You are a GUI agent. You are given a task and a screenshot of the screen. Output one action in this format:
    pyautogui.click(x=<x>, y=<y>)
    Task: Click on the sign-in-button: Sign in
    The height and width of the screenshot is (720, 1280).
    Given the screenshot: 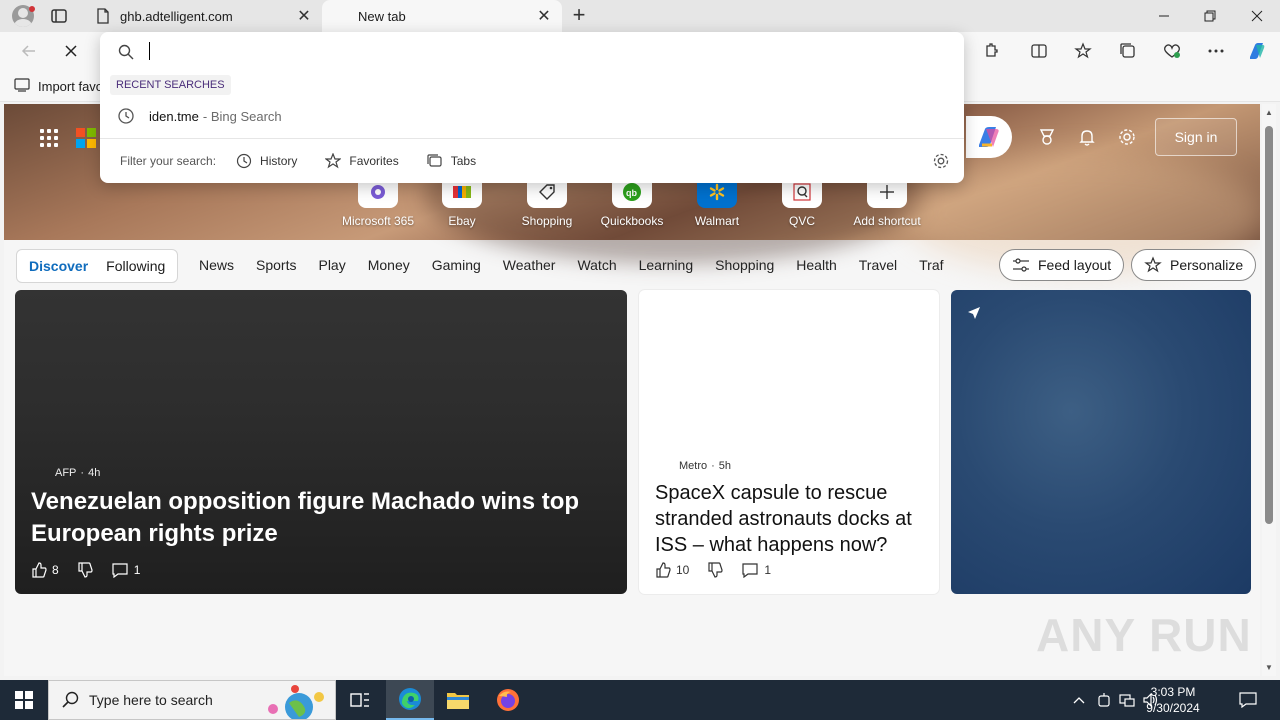 What is the action you would take?
    pyautogui.click(x=1196, y=137)
    